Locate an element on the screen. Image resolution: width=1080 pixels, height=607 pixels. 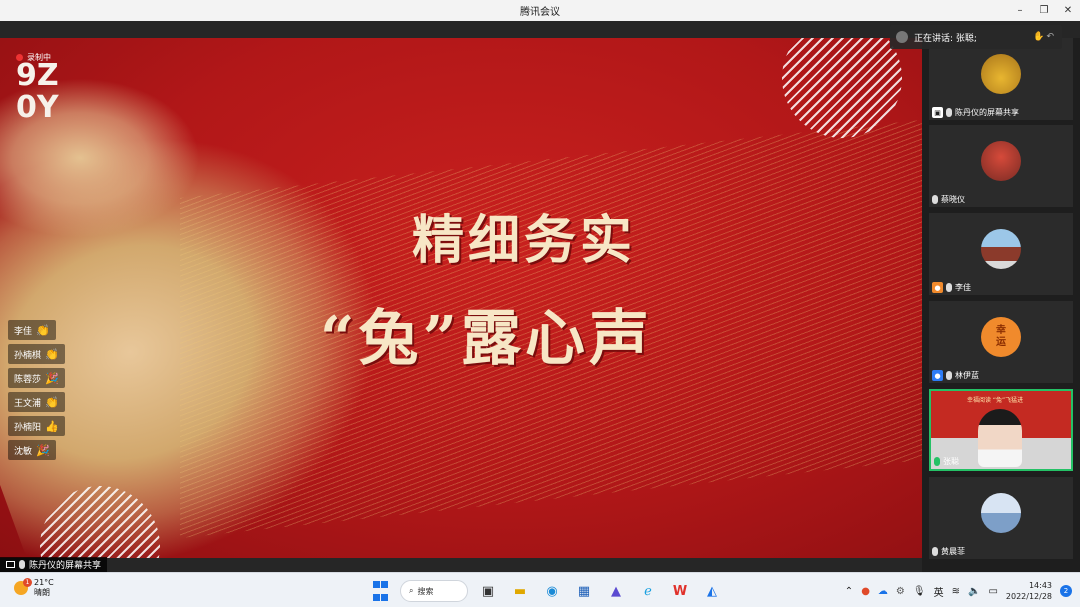
tray-app-icon: ● is located at coordinates (865, 591).